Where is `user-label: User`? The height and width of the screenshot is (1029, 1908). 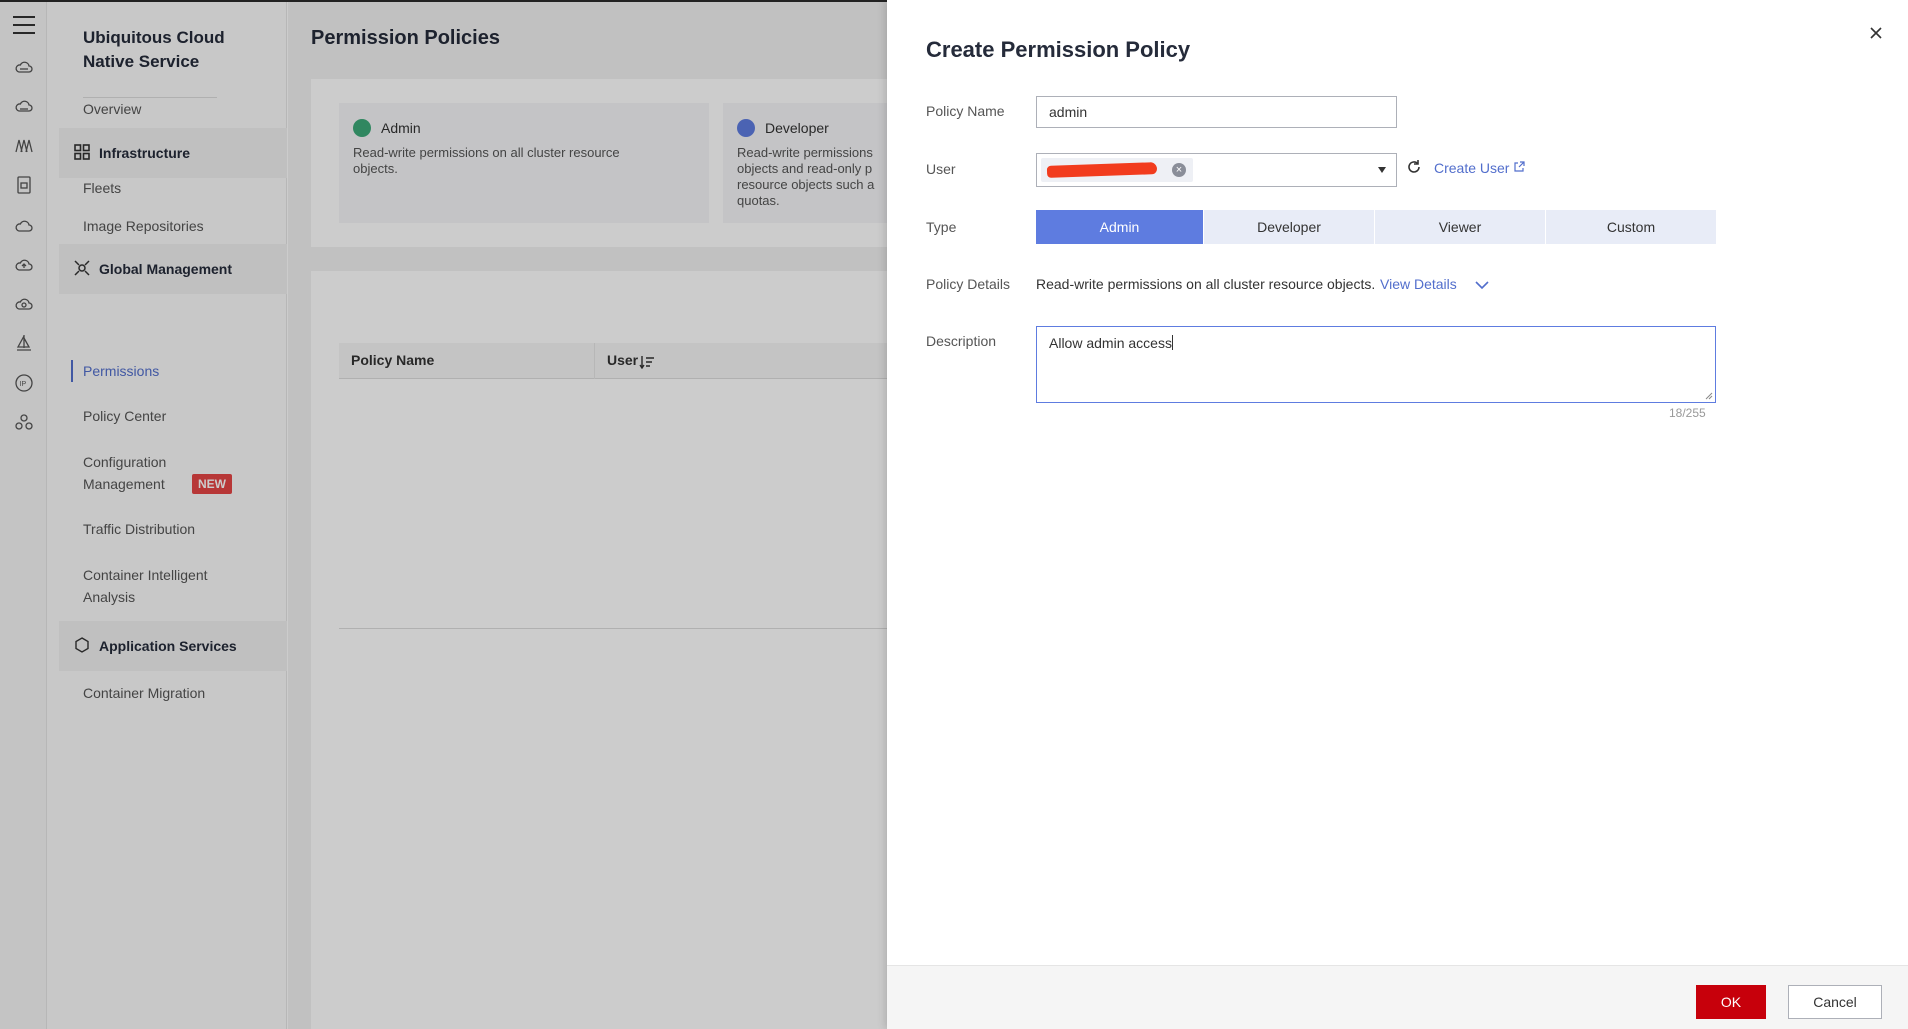
user-label: User is located at coordinates (941, 169).